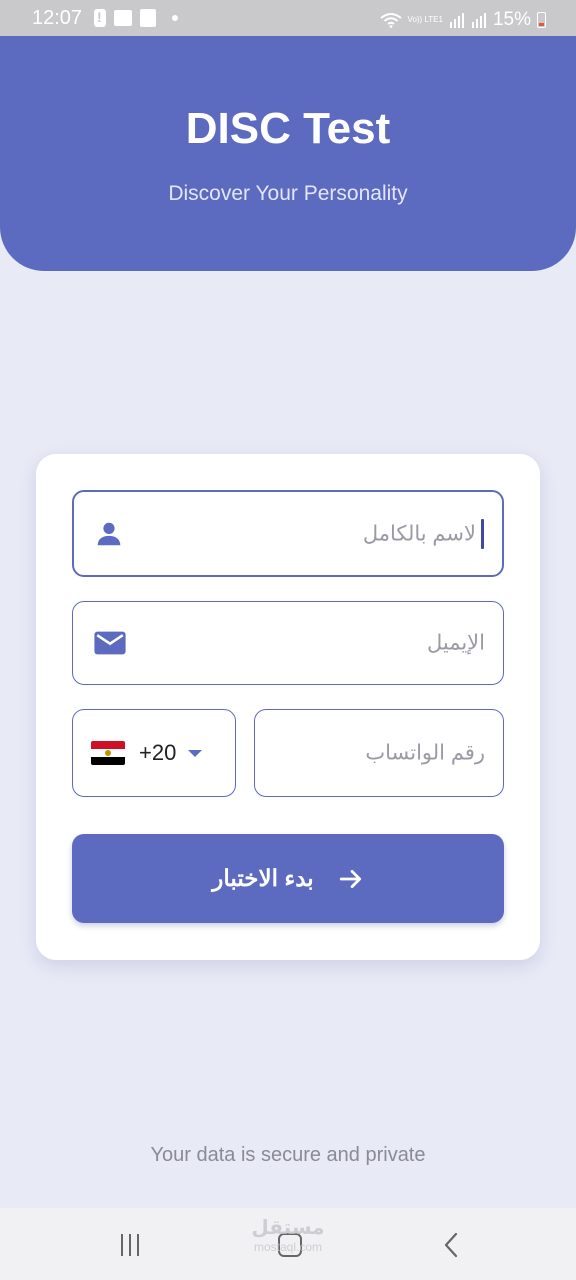 The height and width of the screenshot is (1280, 576). What do you see at coordinates (350, 878) in the screenshot?
I see `arrow-right-icon` at bounding box center [350, 878].